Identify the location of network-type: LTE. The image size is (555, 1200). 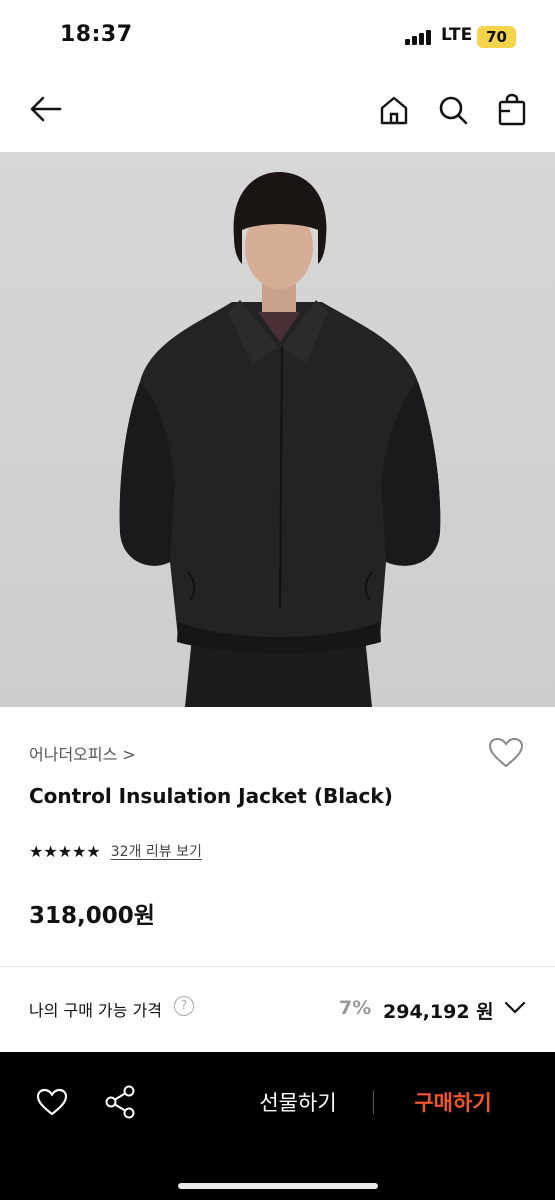
(457, 35).